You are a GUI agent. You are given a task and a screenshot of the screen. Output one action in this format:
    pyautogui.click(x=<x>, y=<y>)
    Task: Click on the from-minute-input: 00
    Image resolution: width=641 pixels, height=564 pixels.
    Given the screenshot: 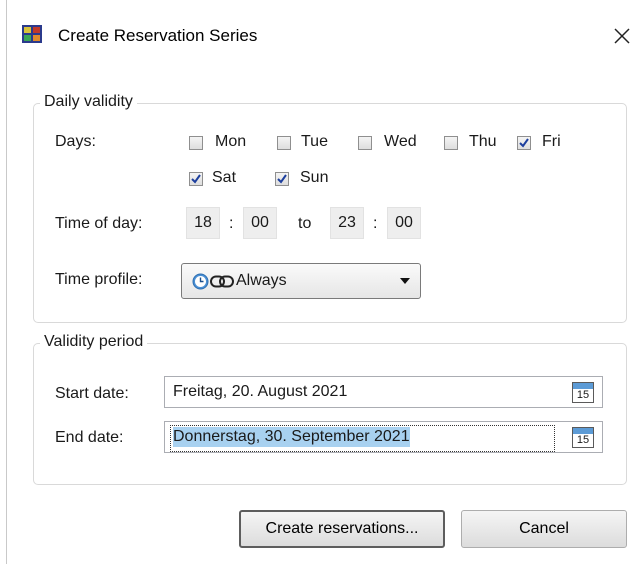 What is the action you would take?
    pyautogui.click(x=260, y=223)
    